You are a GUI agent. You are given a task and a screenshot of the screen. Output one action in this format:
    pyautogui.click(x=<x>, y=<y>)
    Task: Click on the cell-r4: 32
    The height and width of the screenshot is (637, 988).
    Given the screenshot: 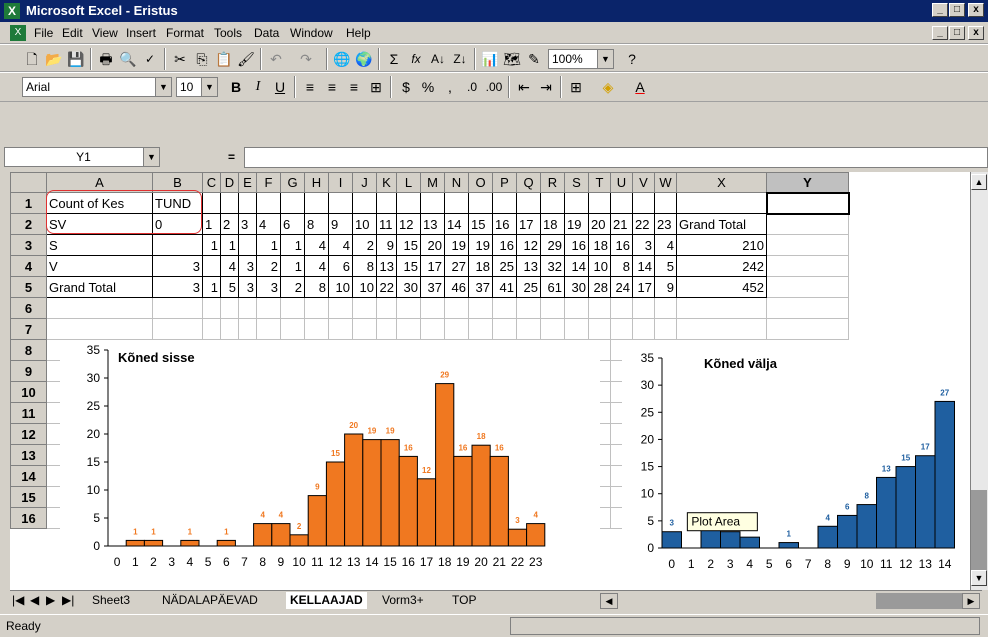 What is the action you would take?
    pyautogui.click(x=552, y=266)
    